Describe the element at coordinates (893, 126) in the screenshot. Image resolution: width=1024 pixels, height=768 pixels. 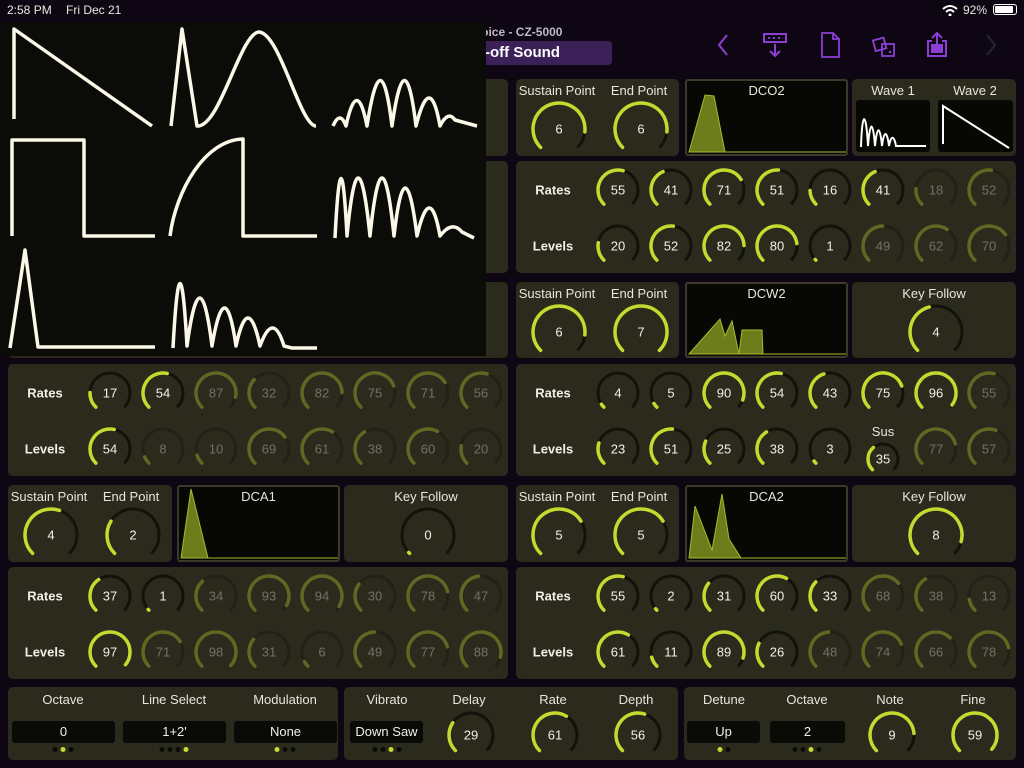
I see `wave1-button` at that location.